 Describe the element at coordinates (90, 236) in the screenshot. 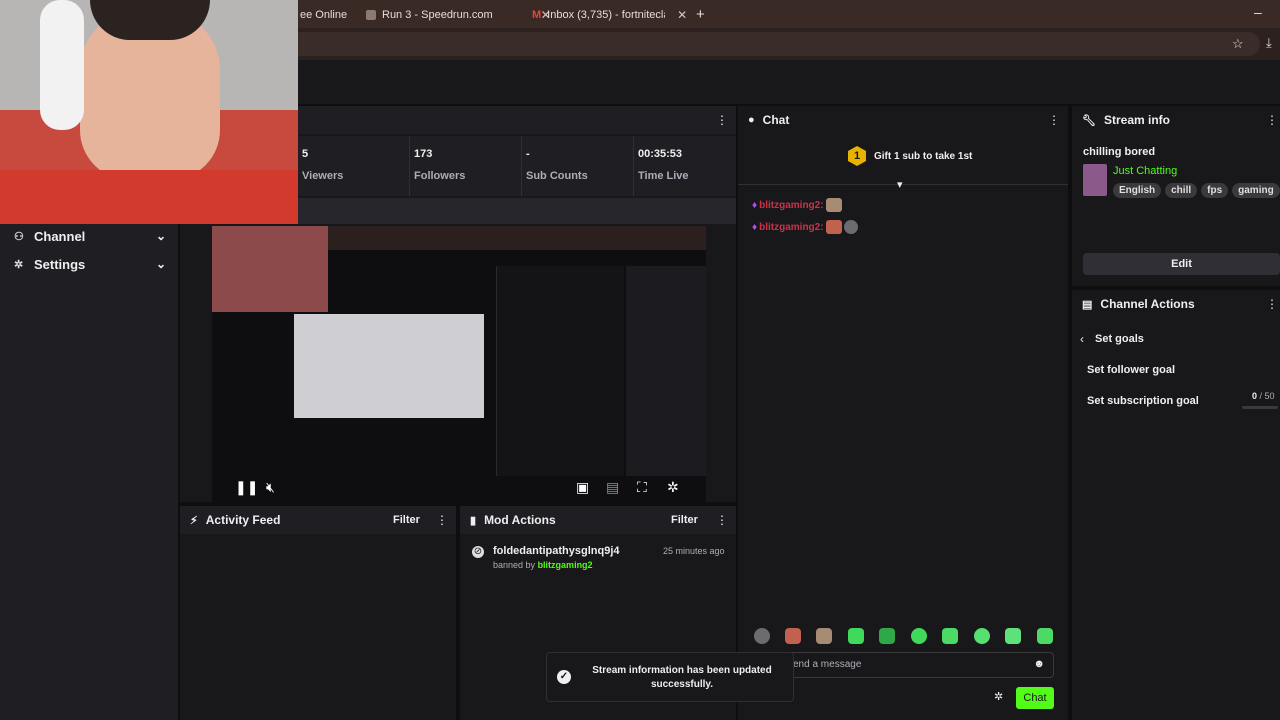

I see `sidebar-item-channel: ⚇ Channel ⌄` at that location.